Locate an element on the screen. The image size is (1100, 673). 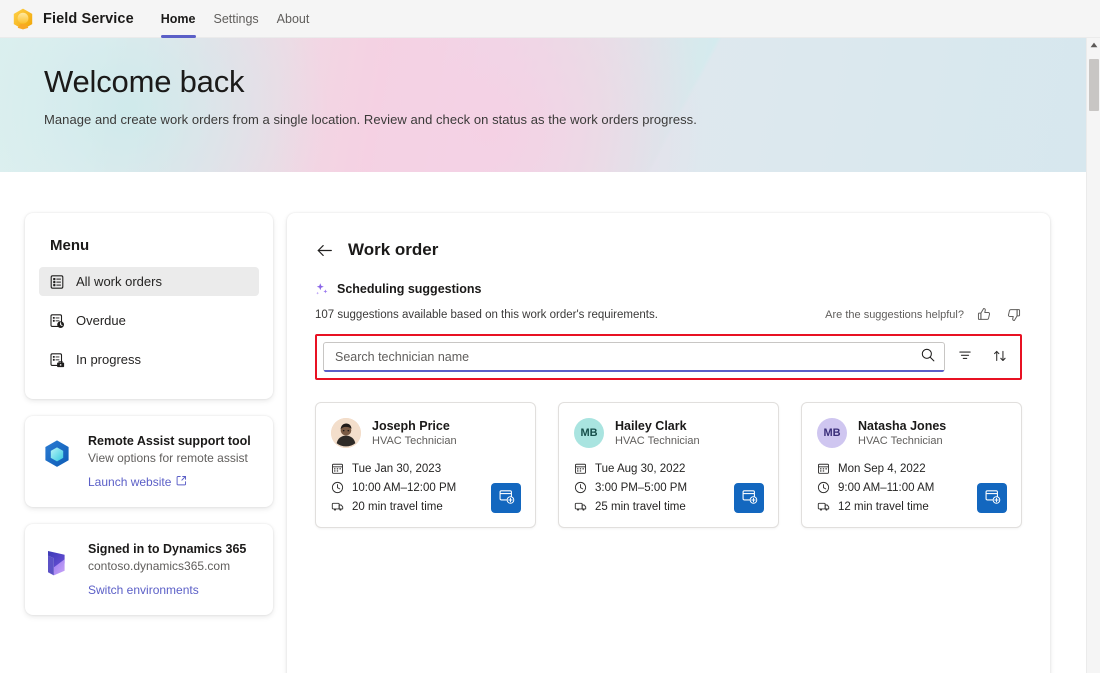
launch-website-link: Launch website is located at coordinates (137, 482).